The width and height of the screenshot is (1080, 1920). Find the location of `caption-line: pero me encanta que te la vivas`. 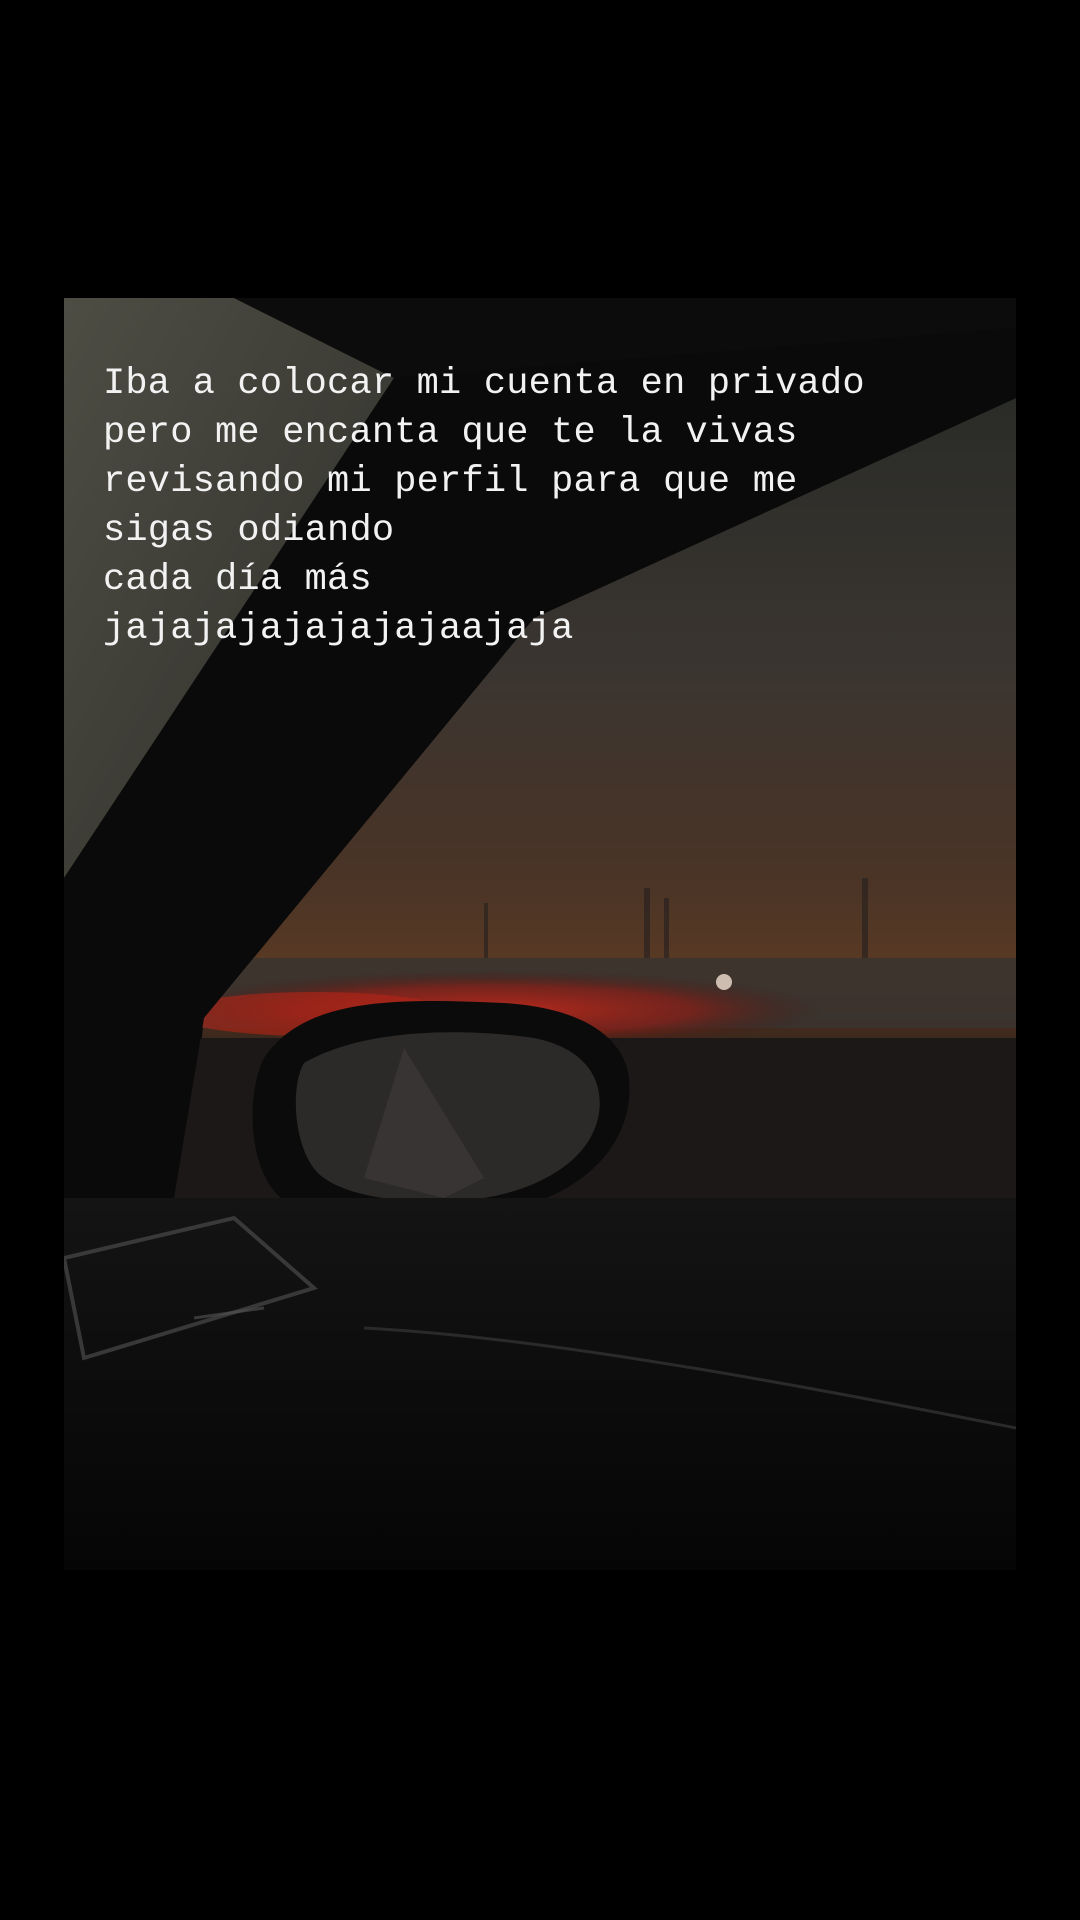

caption-line: pero me encanta que te la vivas is located at coordinates (450, 433).